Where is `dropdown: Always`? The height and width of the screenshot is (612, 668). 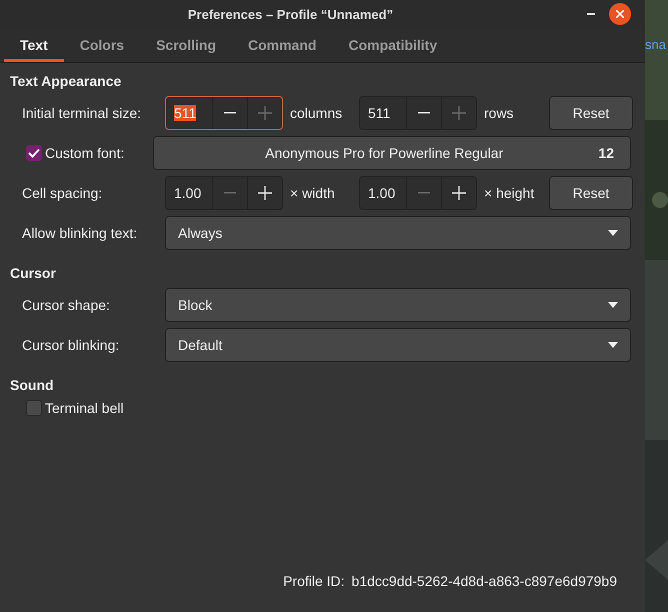 dropdown: Always is located at coordinates (398, 233).